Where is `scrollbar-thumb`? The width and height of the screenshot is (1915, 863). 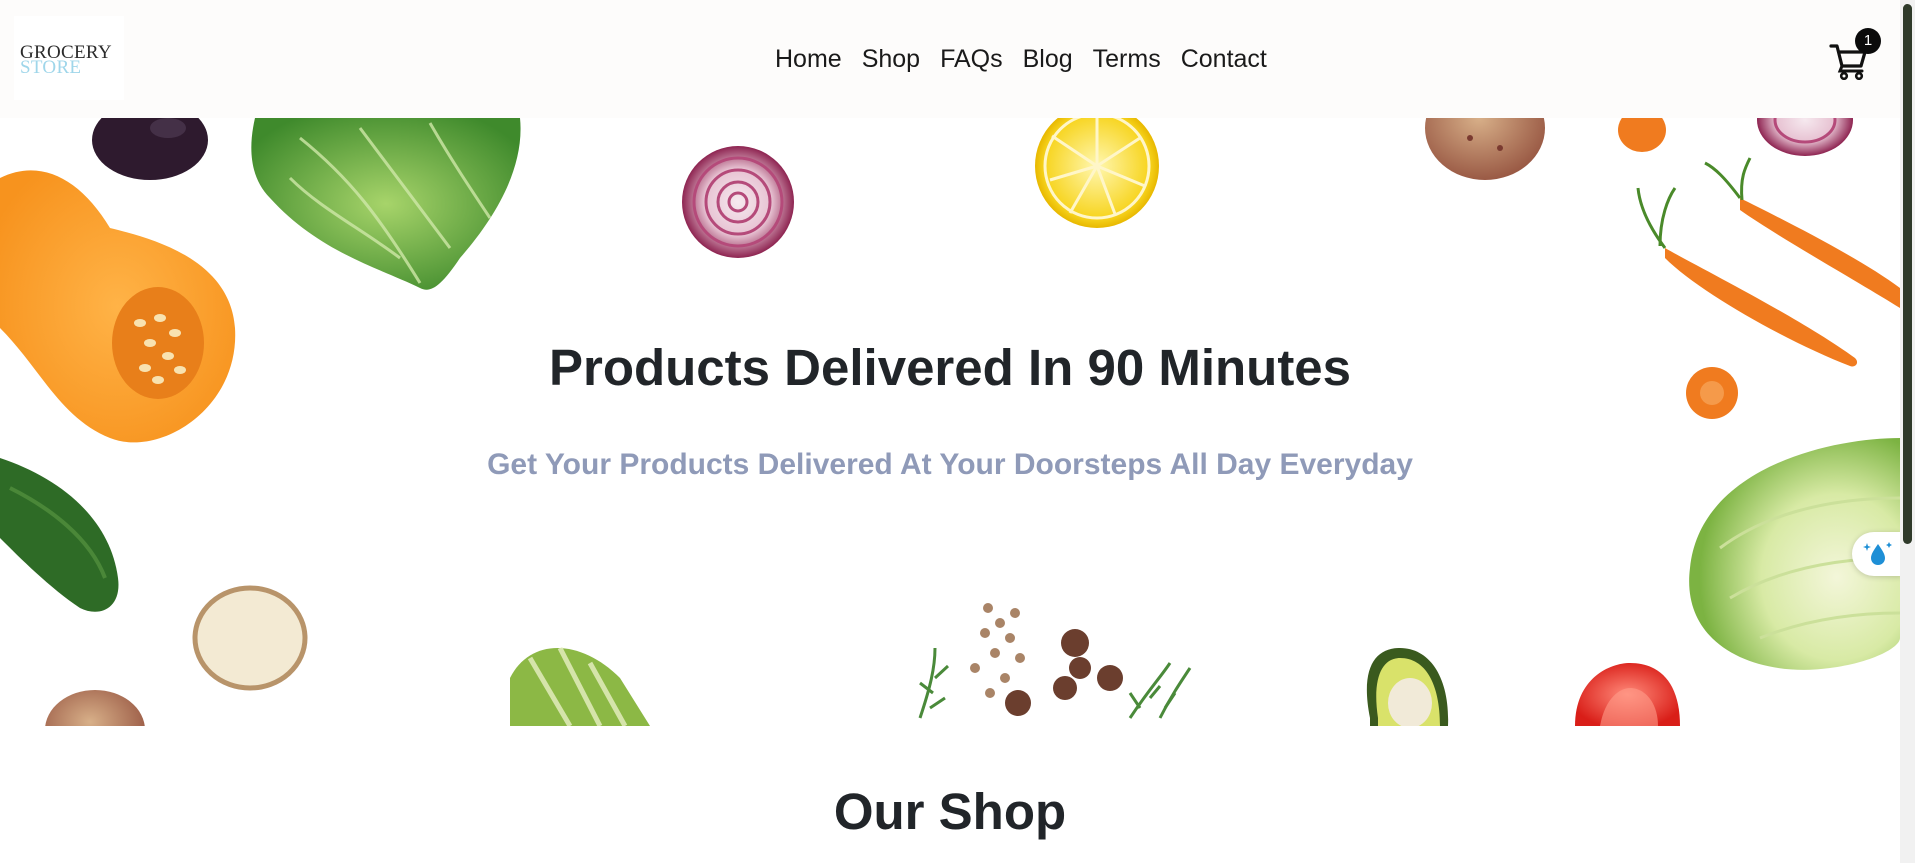 scrollbar-thumb is located at coordinates (1907, 274).